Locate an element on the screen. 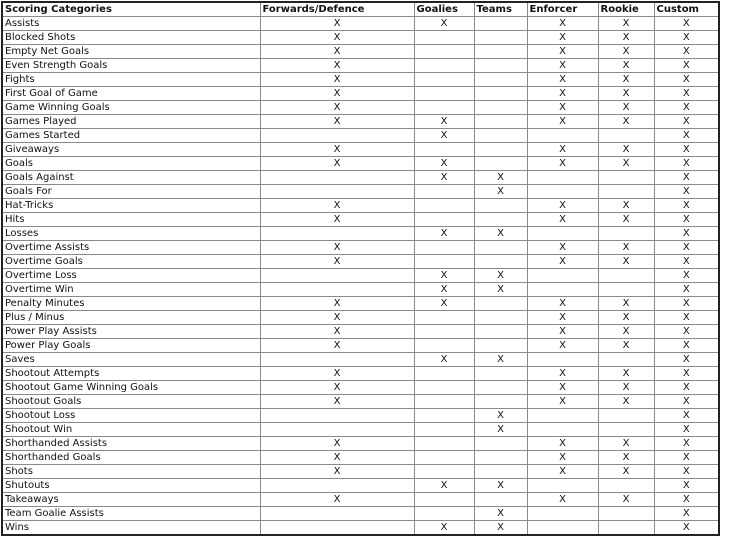 The image size is (749, 540). table-row: Power Play Goals X X X X is located at coordinates (360, 345).